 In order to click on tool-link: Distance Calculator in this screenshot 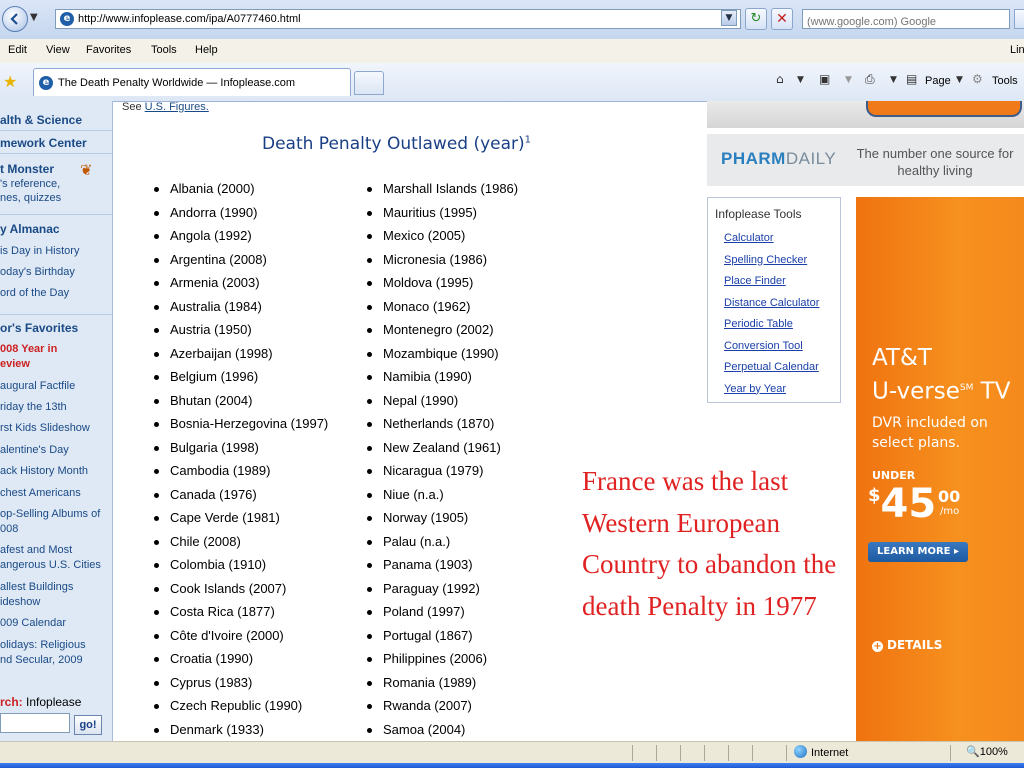, I will do `click(771, 303)`.